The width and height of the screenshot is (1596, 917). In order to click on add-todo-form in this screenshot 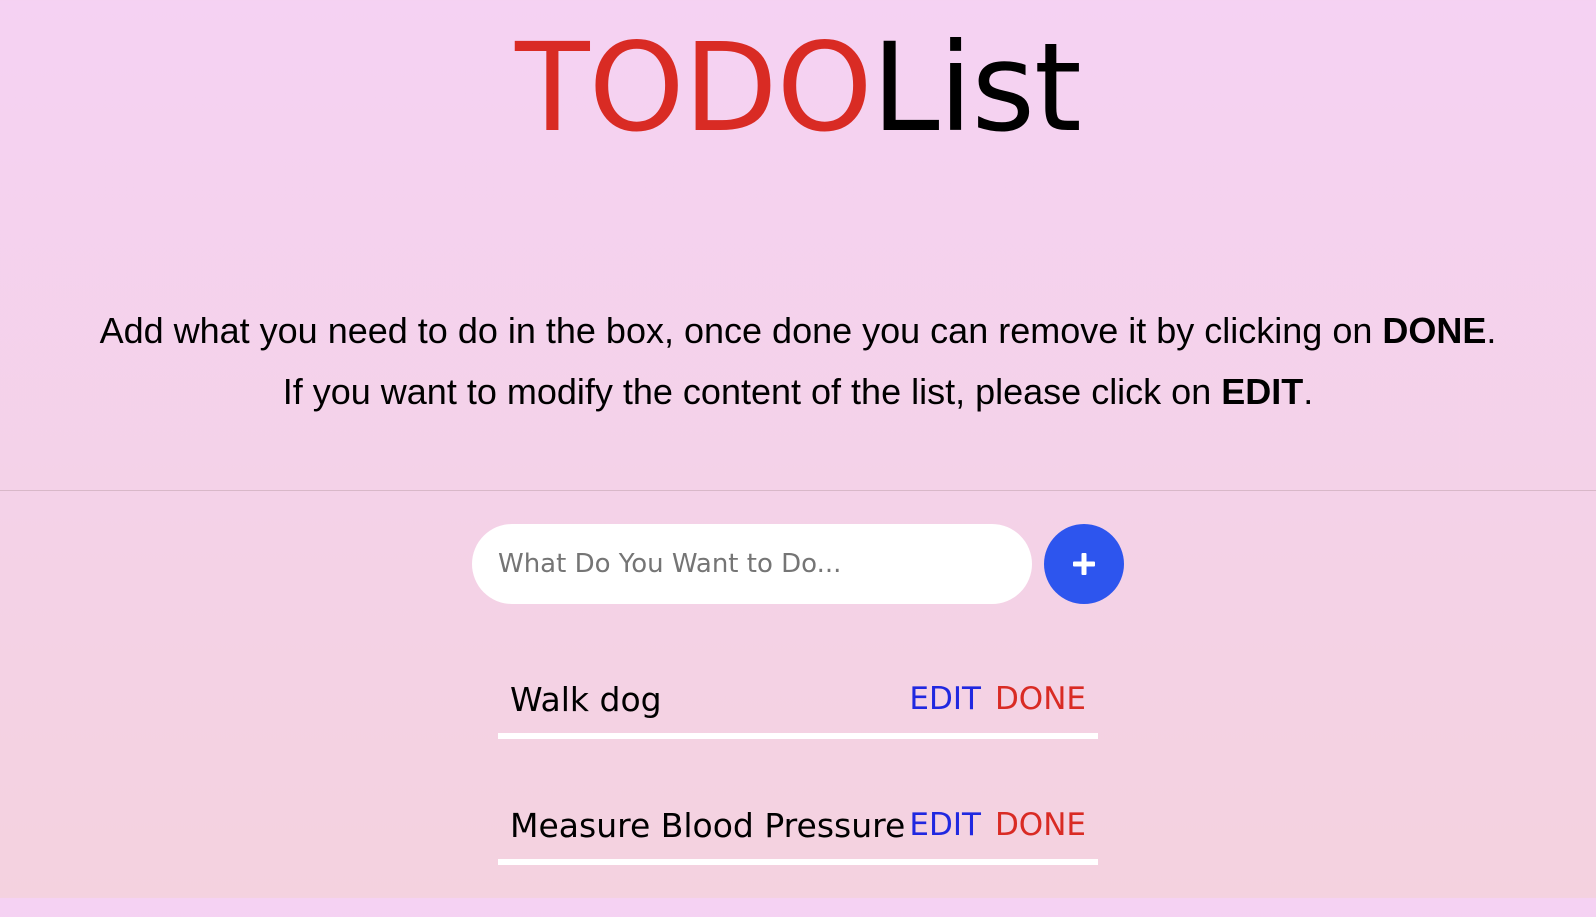, I will do `click(798, 564)`.